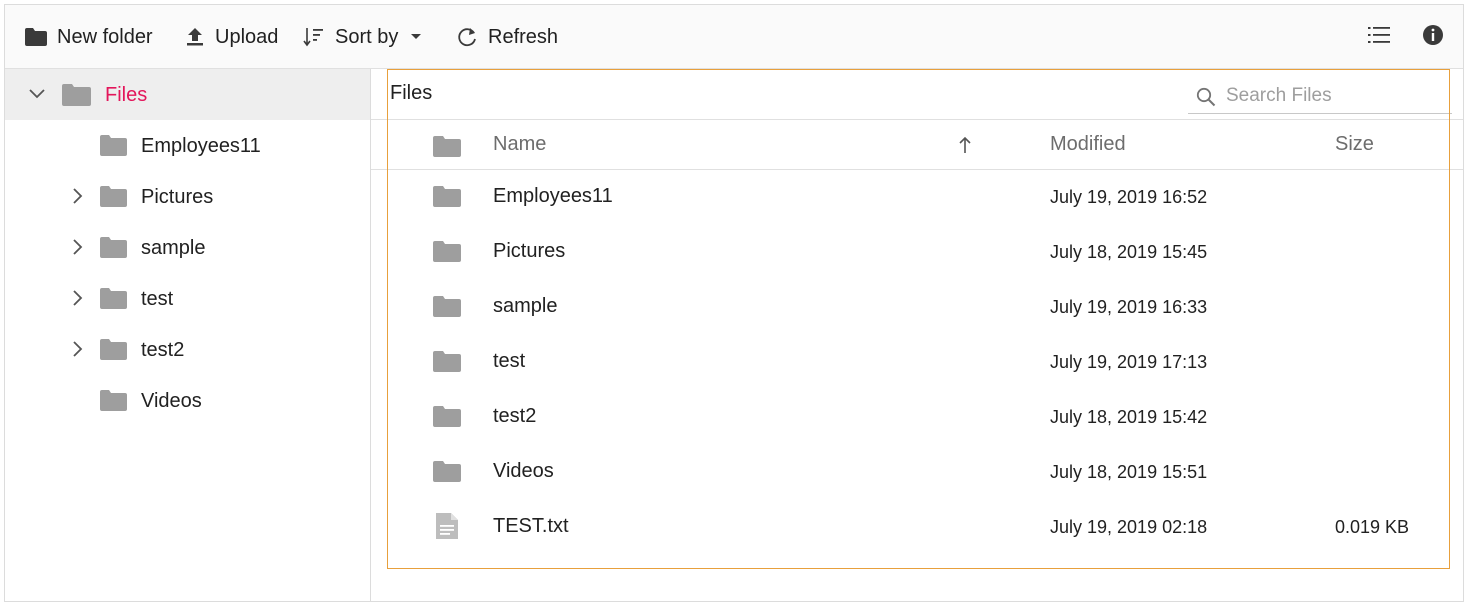 This screenshot has height=607, width=1470. Describe the element at coordinates (447, 528) in the screenshot. I see `file-icon` at that location.